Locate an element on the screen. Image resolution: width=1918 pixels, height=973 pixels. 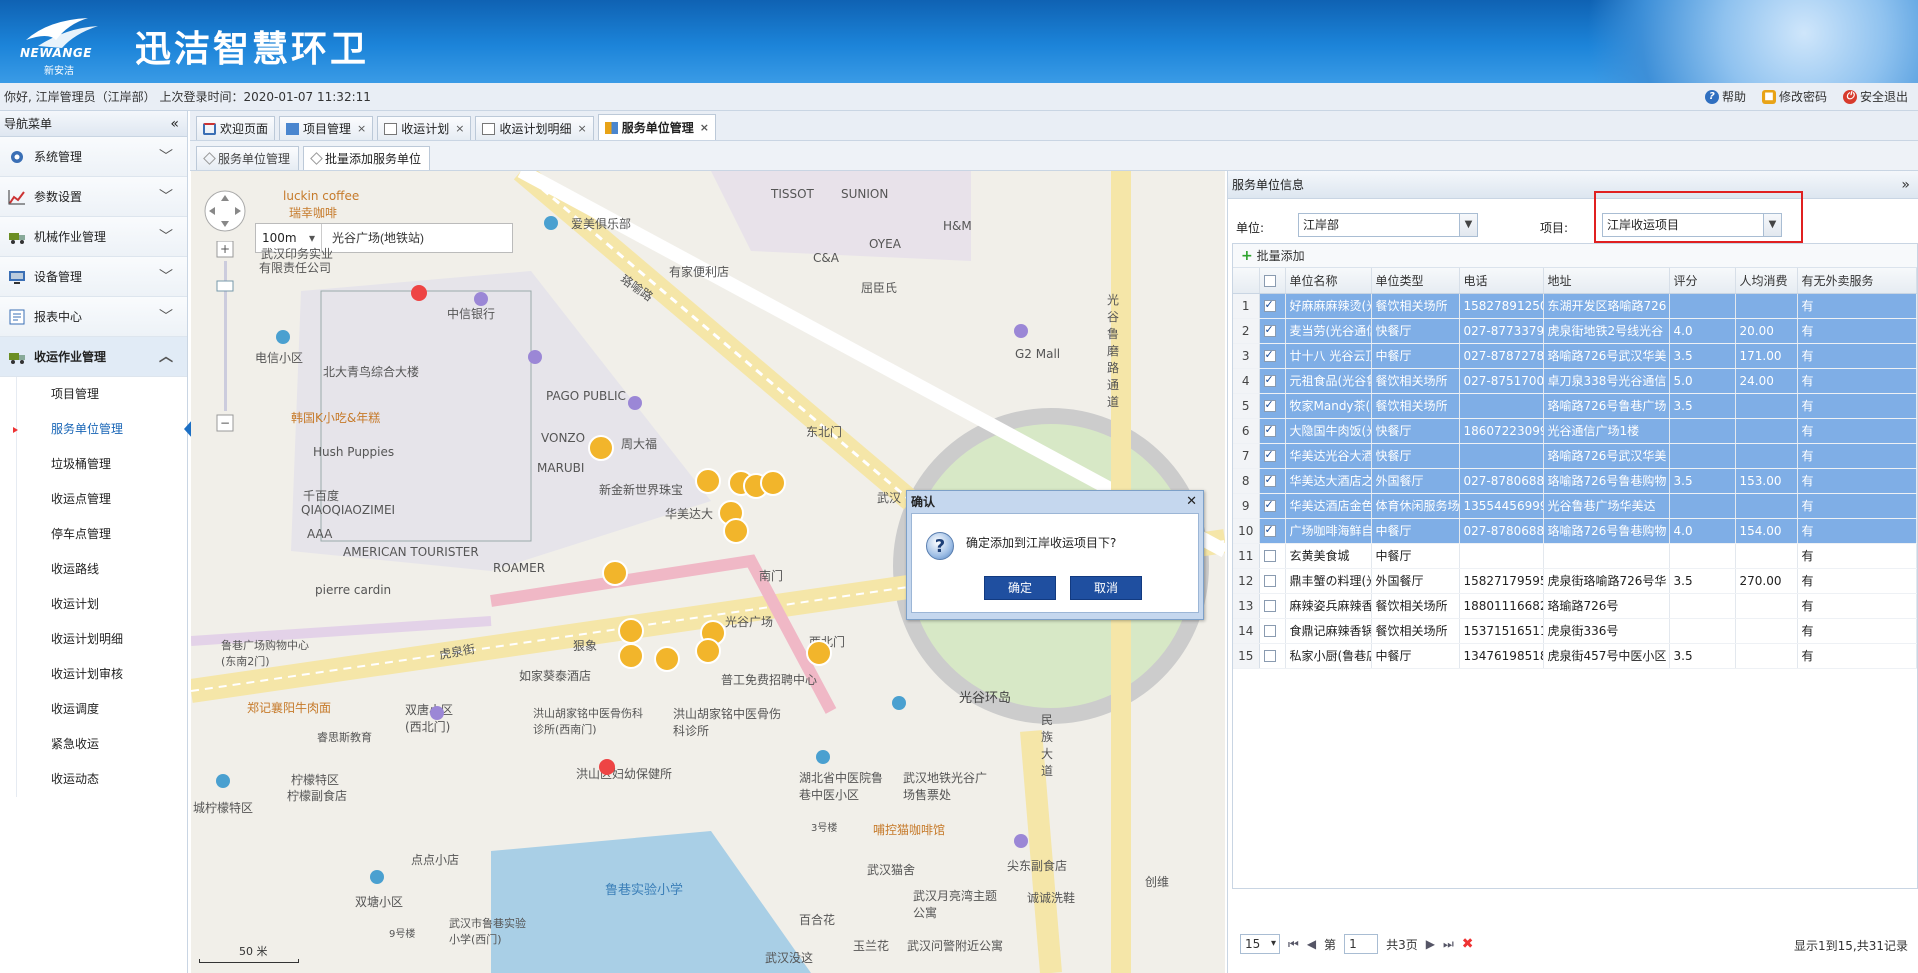
table-row: 7 华美达光谷大酒快餐厅 珞喻路726号武汉华美 有 is located at coordinates (1575, 456).